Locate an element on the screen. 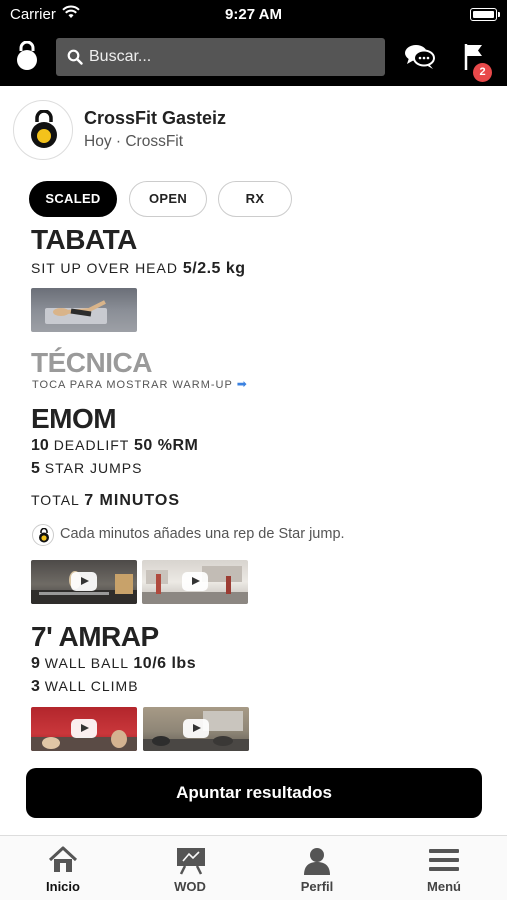  chat-icon is located at coordinates (420, 57).